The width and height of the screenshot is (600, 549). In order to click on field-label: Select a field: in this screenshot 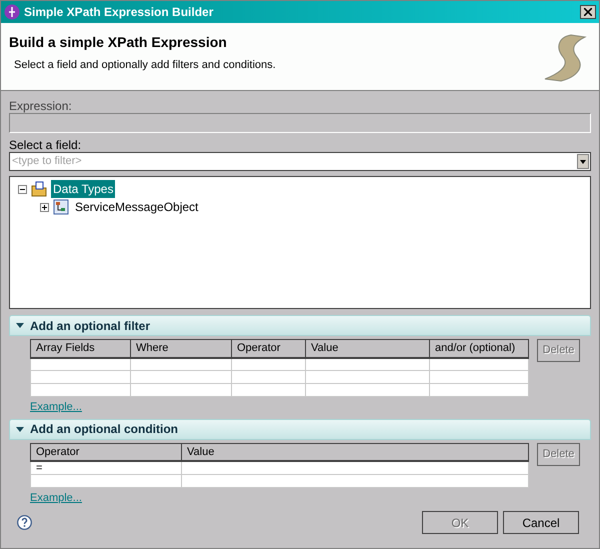, I will do `click(45, 144)`.